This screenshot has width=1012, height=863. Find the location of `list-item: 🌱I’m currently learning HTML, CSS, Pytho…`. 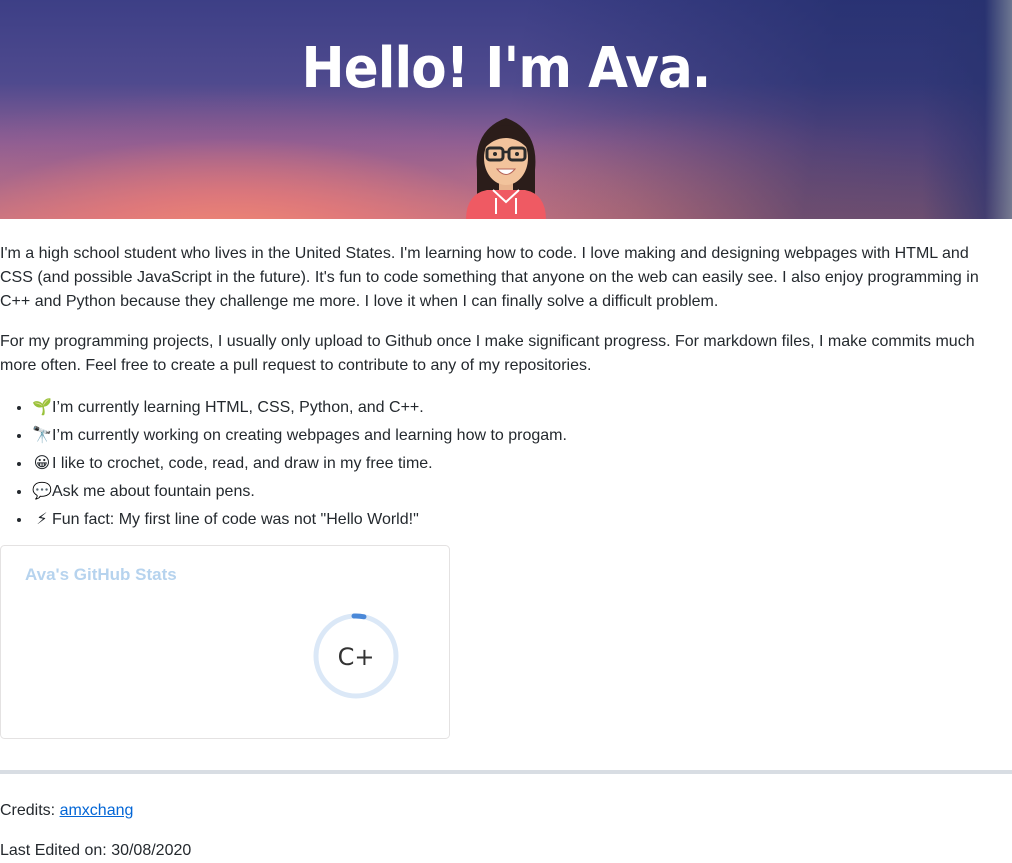

list-item: 🌱I’m currently learning HTML, CSS, Pytho… is located at coordinates (522, 407).